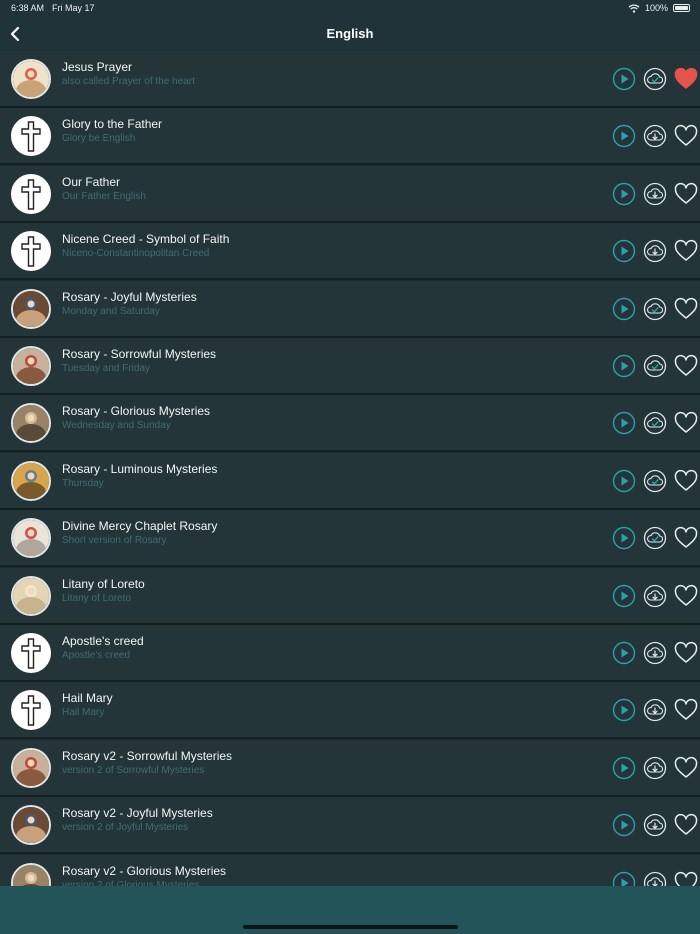  What do you see at coordinates (96, 598) in the screenshot?
I see `prayer-subtitle: Litany of Loreto` at bounding box center [96, 598].